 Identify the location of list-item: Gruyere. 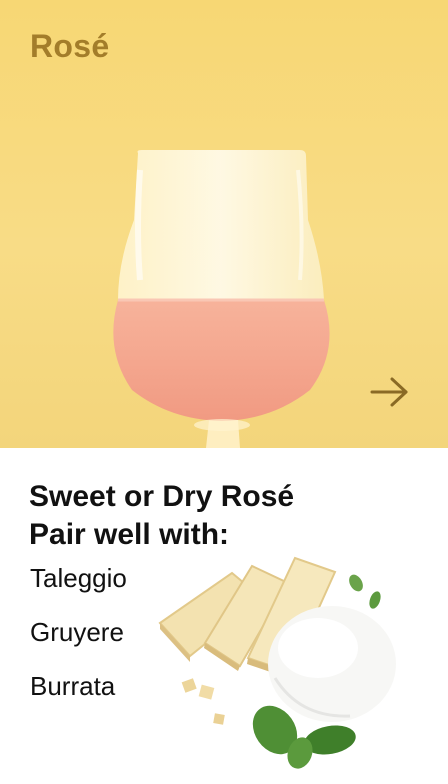
(77, 632).